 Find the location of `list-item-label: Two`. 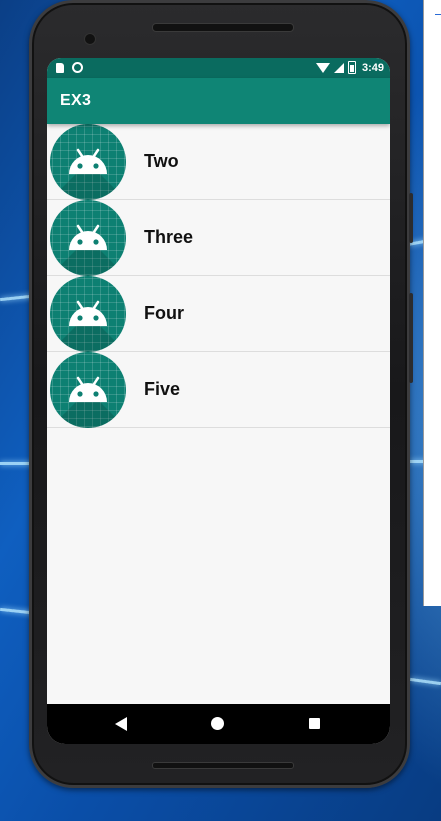

list-item-label: Two is located at coordinates (161, 161).